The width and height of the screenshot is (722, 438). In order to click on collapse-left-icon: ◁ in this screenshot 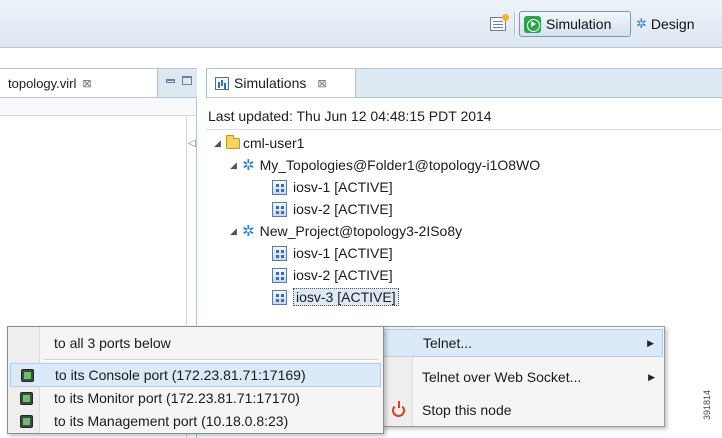, I will do `click(192, 143)`.